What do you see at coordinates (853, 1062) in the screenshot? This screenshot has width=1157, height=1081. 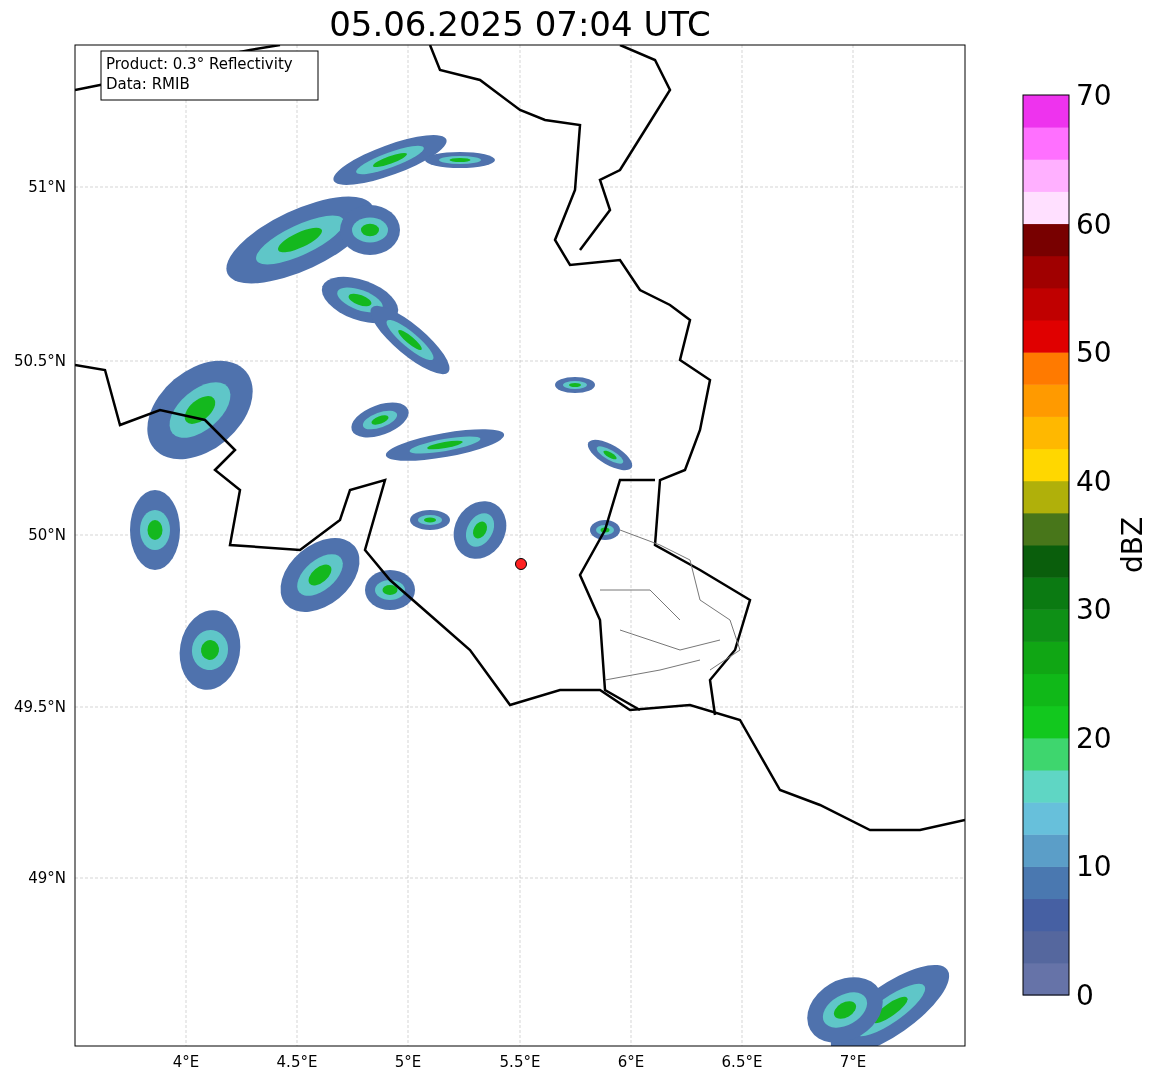 I see `longitude-label: 7°E` at bounding box center [853, 1062].